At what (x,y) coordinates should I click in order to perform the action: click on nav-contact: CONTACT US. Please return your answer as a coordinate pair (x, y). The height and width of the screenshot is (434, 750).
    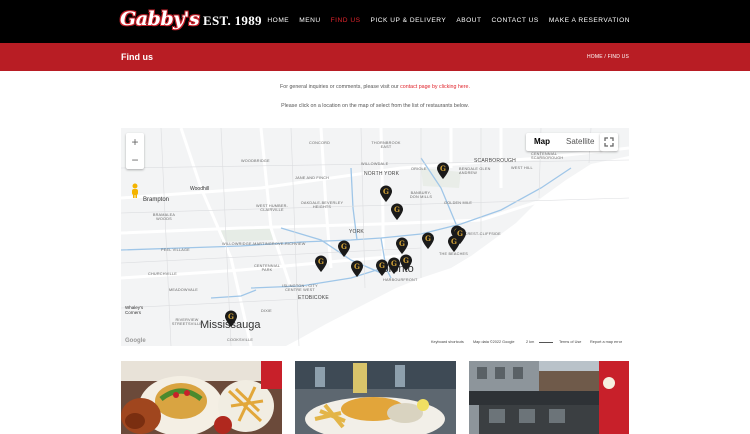
    Looking at the image, I should click on (515, 20).